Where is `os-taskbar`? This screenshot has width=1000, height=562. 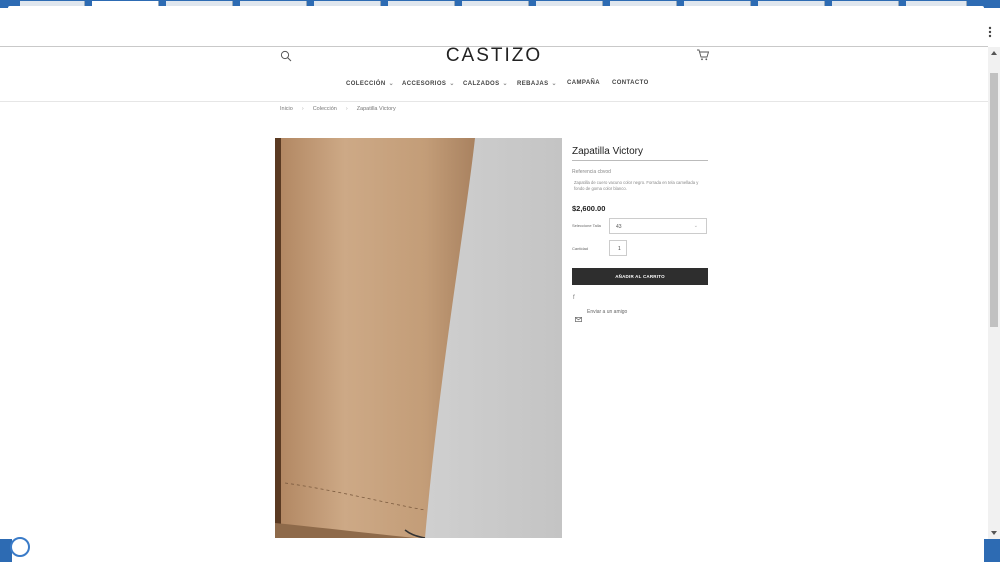 os-taskbar is located at coordinates (500, 549).